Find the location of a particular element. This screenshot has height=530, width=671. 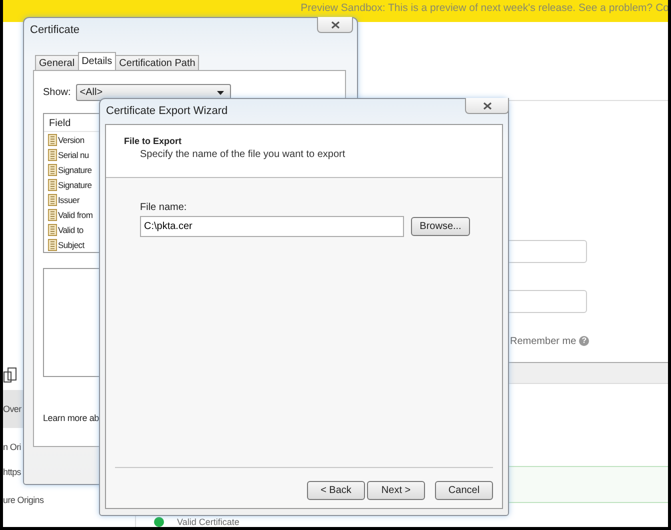

file-name-label: File name: is located at coordinates (164, 207).